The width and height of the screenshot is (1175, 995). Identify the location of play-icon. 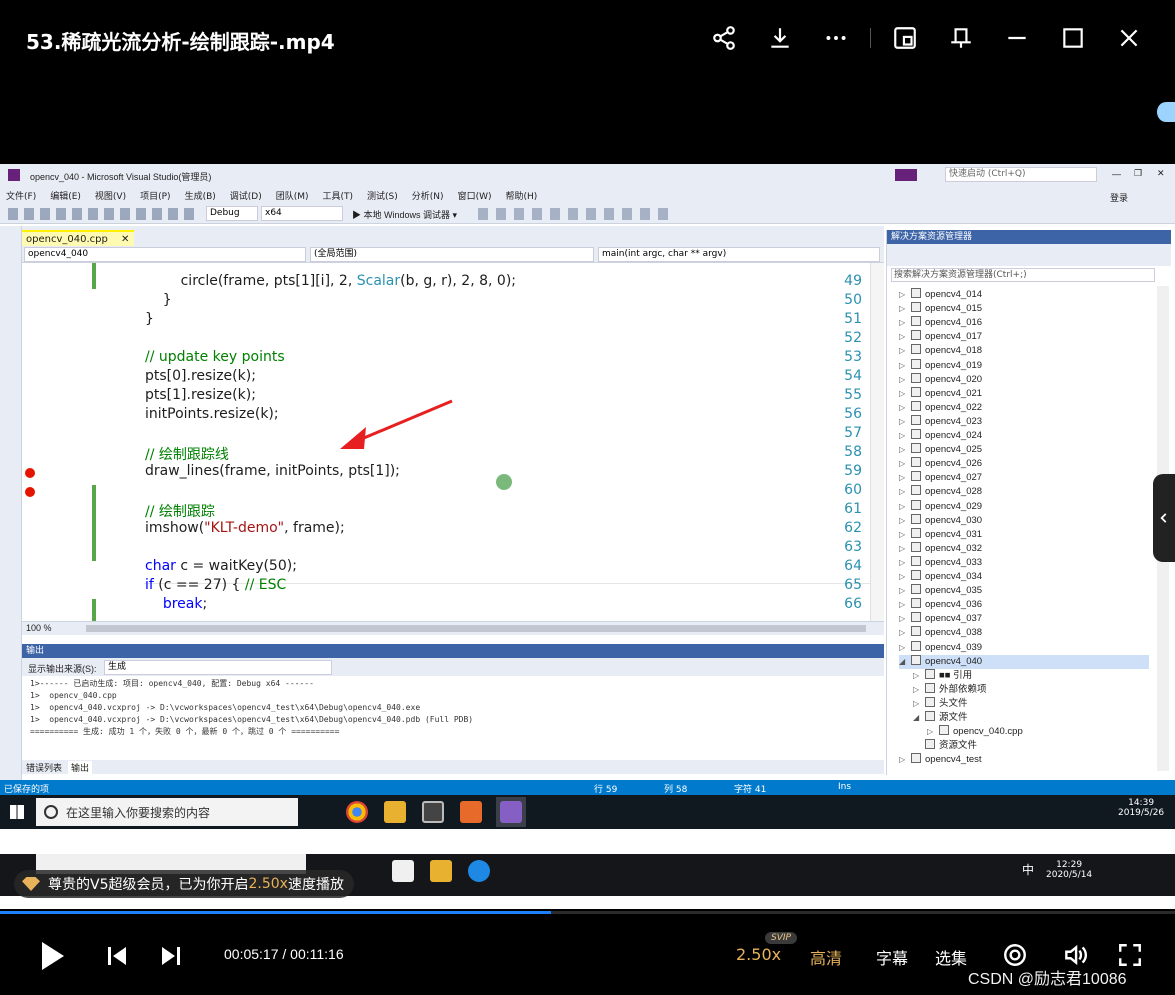
(52, 958).